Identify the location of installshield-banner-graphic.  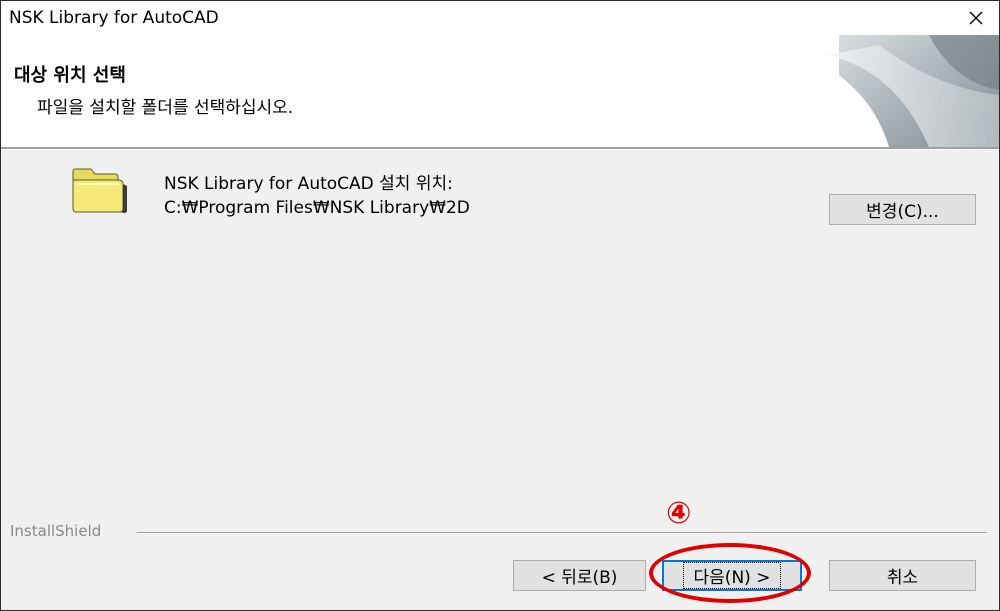
(913, 91).